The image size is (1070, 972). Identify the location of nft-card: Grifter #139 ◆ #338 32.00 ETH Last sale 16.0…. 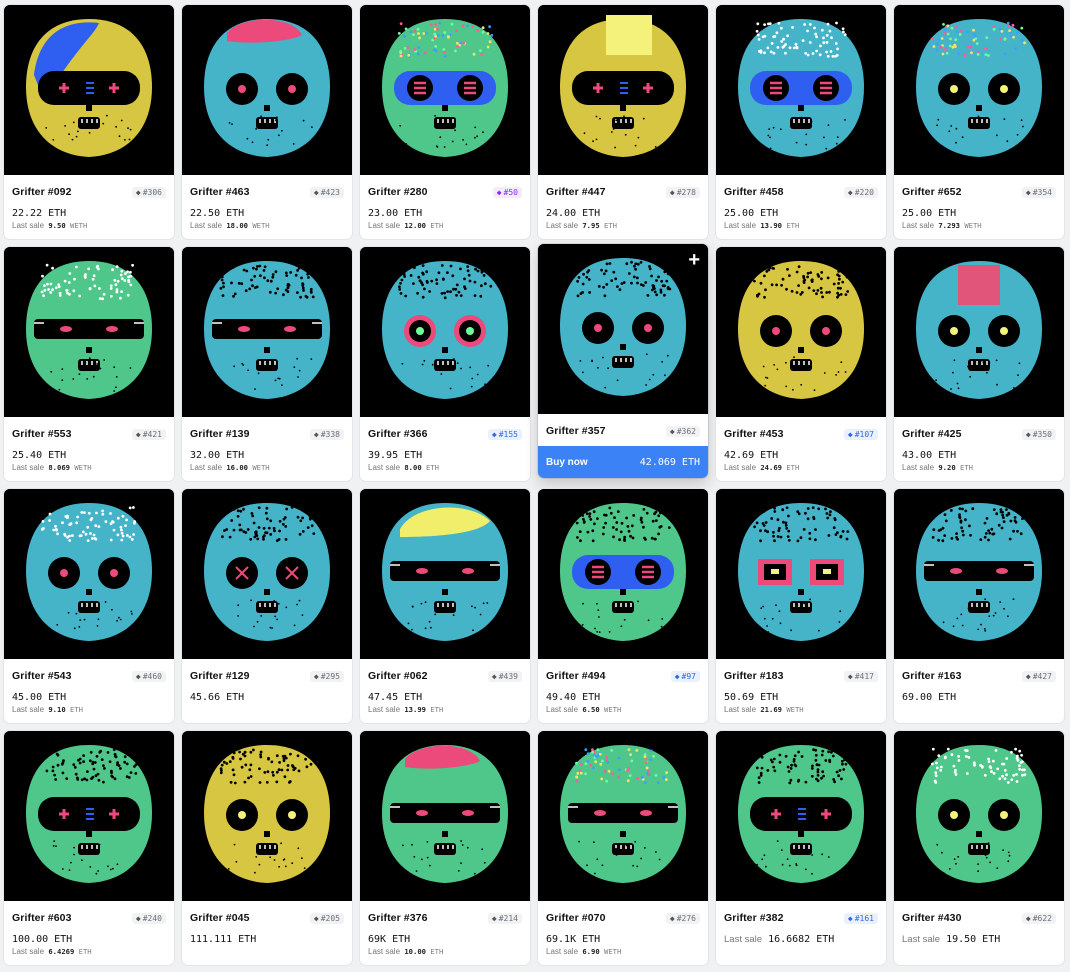
(267, 364).